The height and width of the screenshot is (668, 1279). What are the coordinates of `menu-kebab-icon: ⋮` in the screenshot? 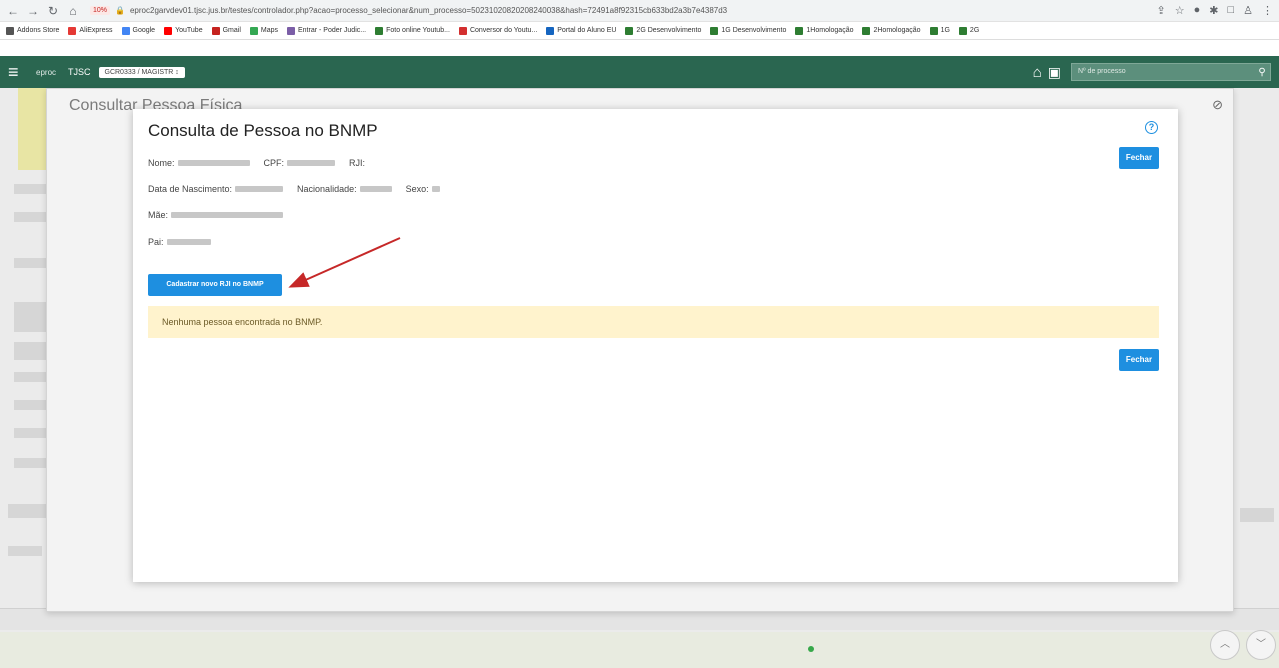 It's located at (1267, 10).